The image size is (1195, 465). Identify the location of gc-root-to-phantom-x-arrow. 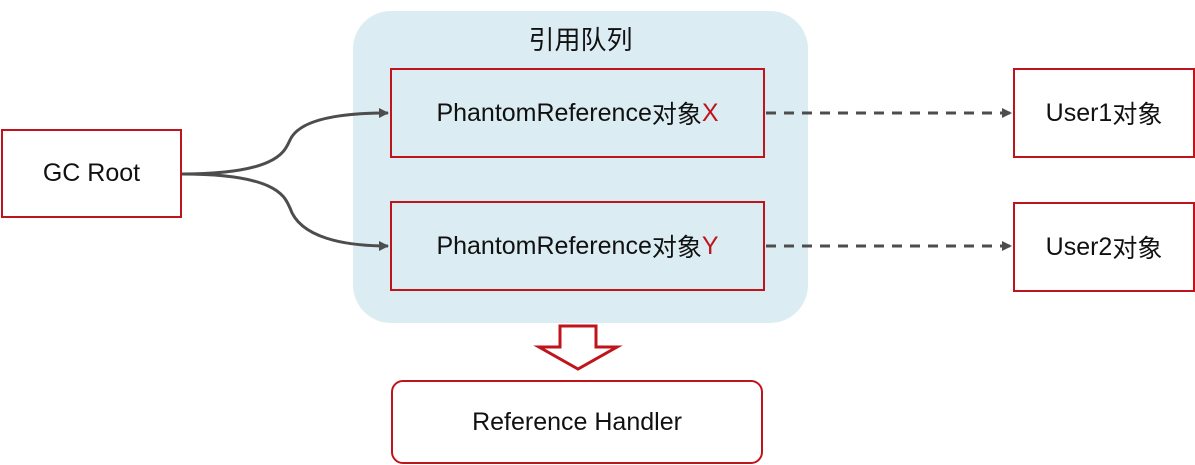
(285, 142).